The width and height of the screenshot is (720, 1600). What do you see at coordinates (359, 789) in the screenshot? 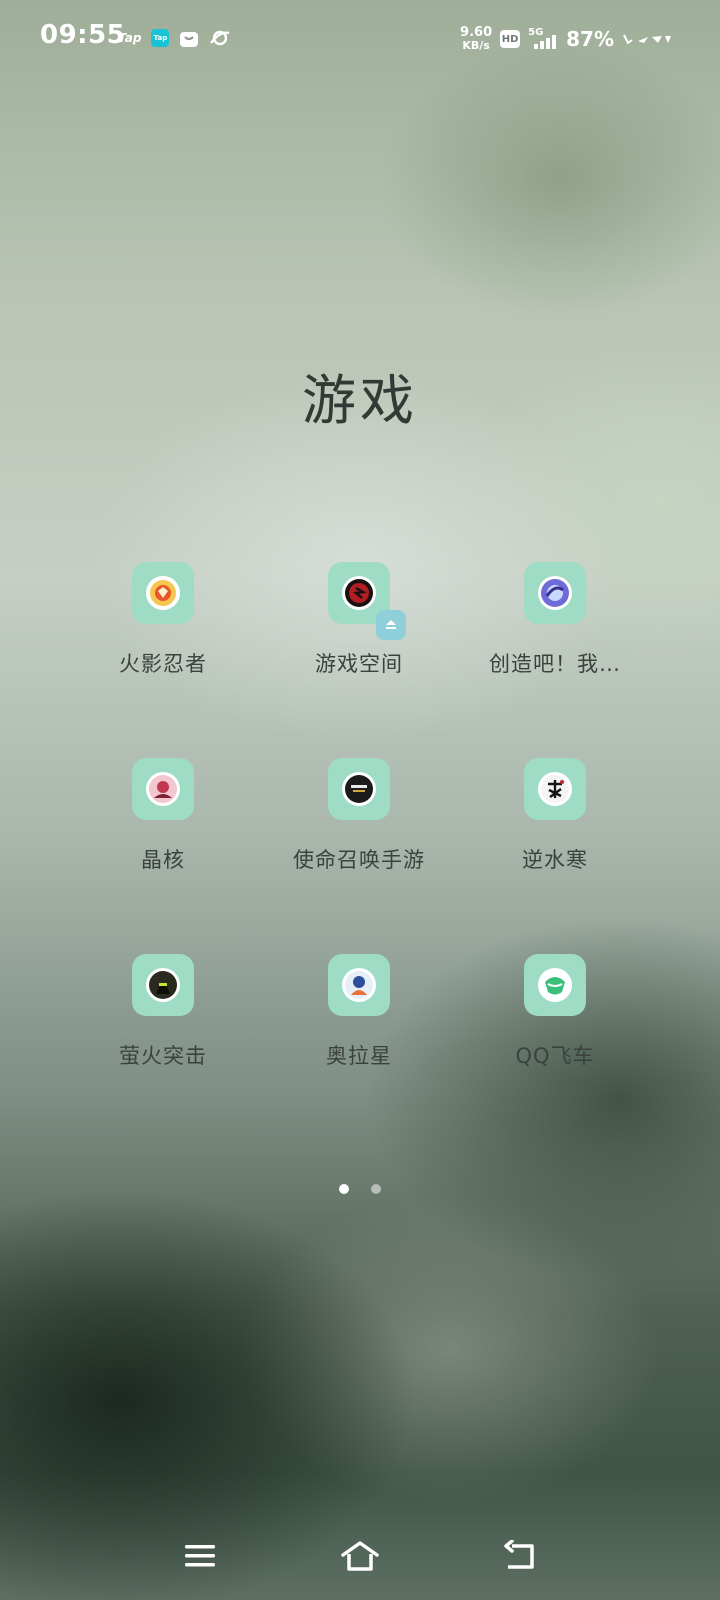
I see `cod-mobile-icon` at bounding box center [359, 789].